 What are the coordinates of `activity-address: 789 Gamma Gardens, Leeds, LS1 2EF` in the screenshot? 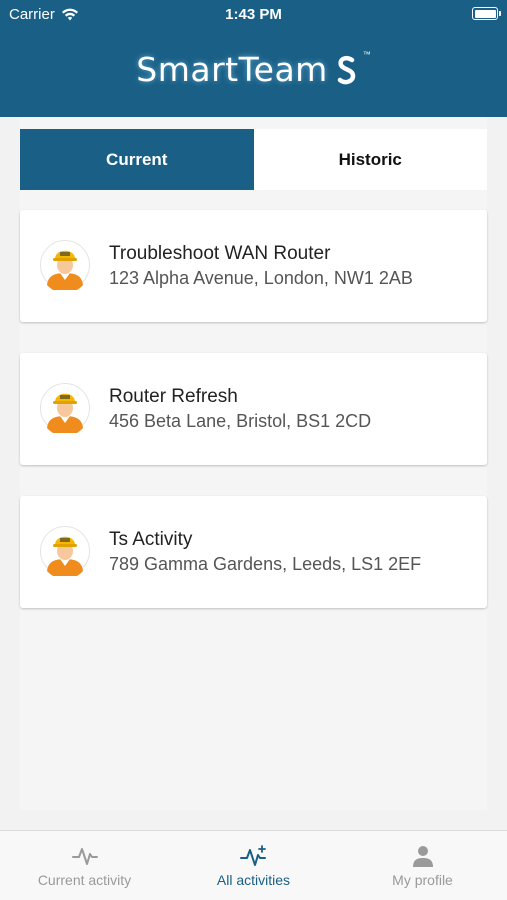 It's located at (265, 564).